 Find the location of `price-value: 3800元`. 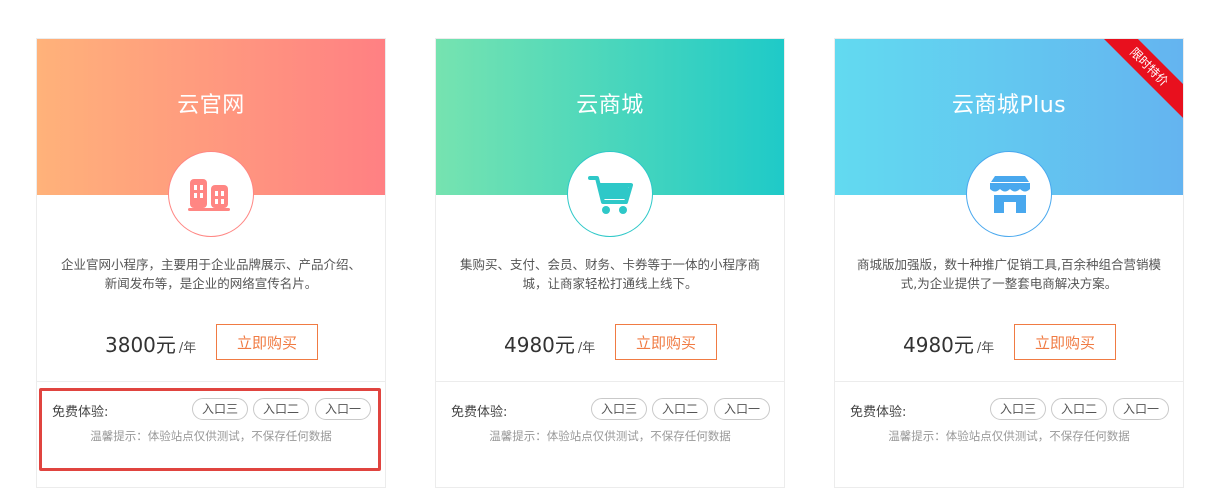

price-value: 3800元 is located at coordinates (140, 345).